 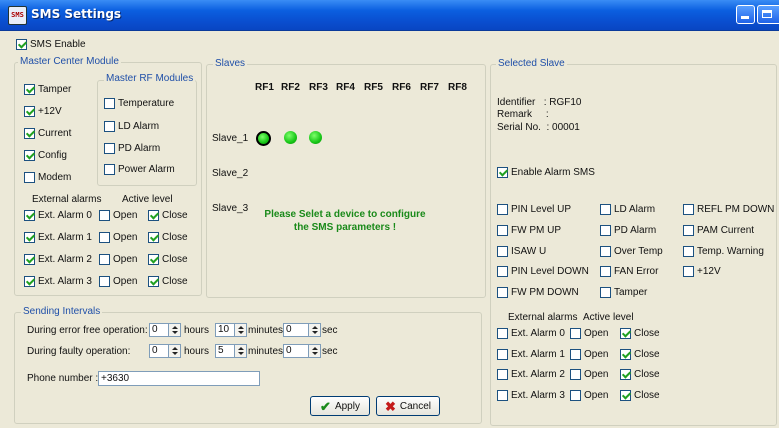 I want to click on sms-enable-box, so click(x=21, y=44).